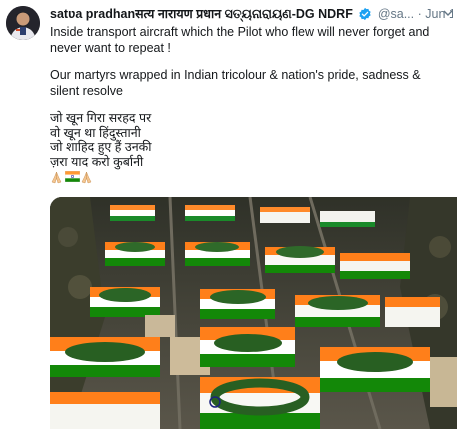 This screenshot has width=457, height=429. I want to click on india-flag-icon, so click(72, 177).